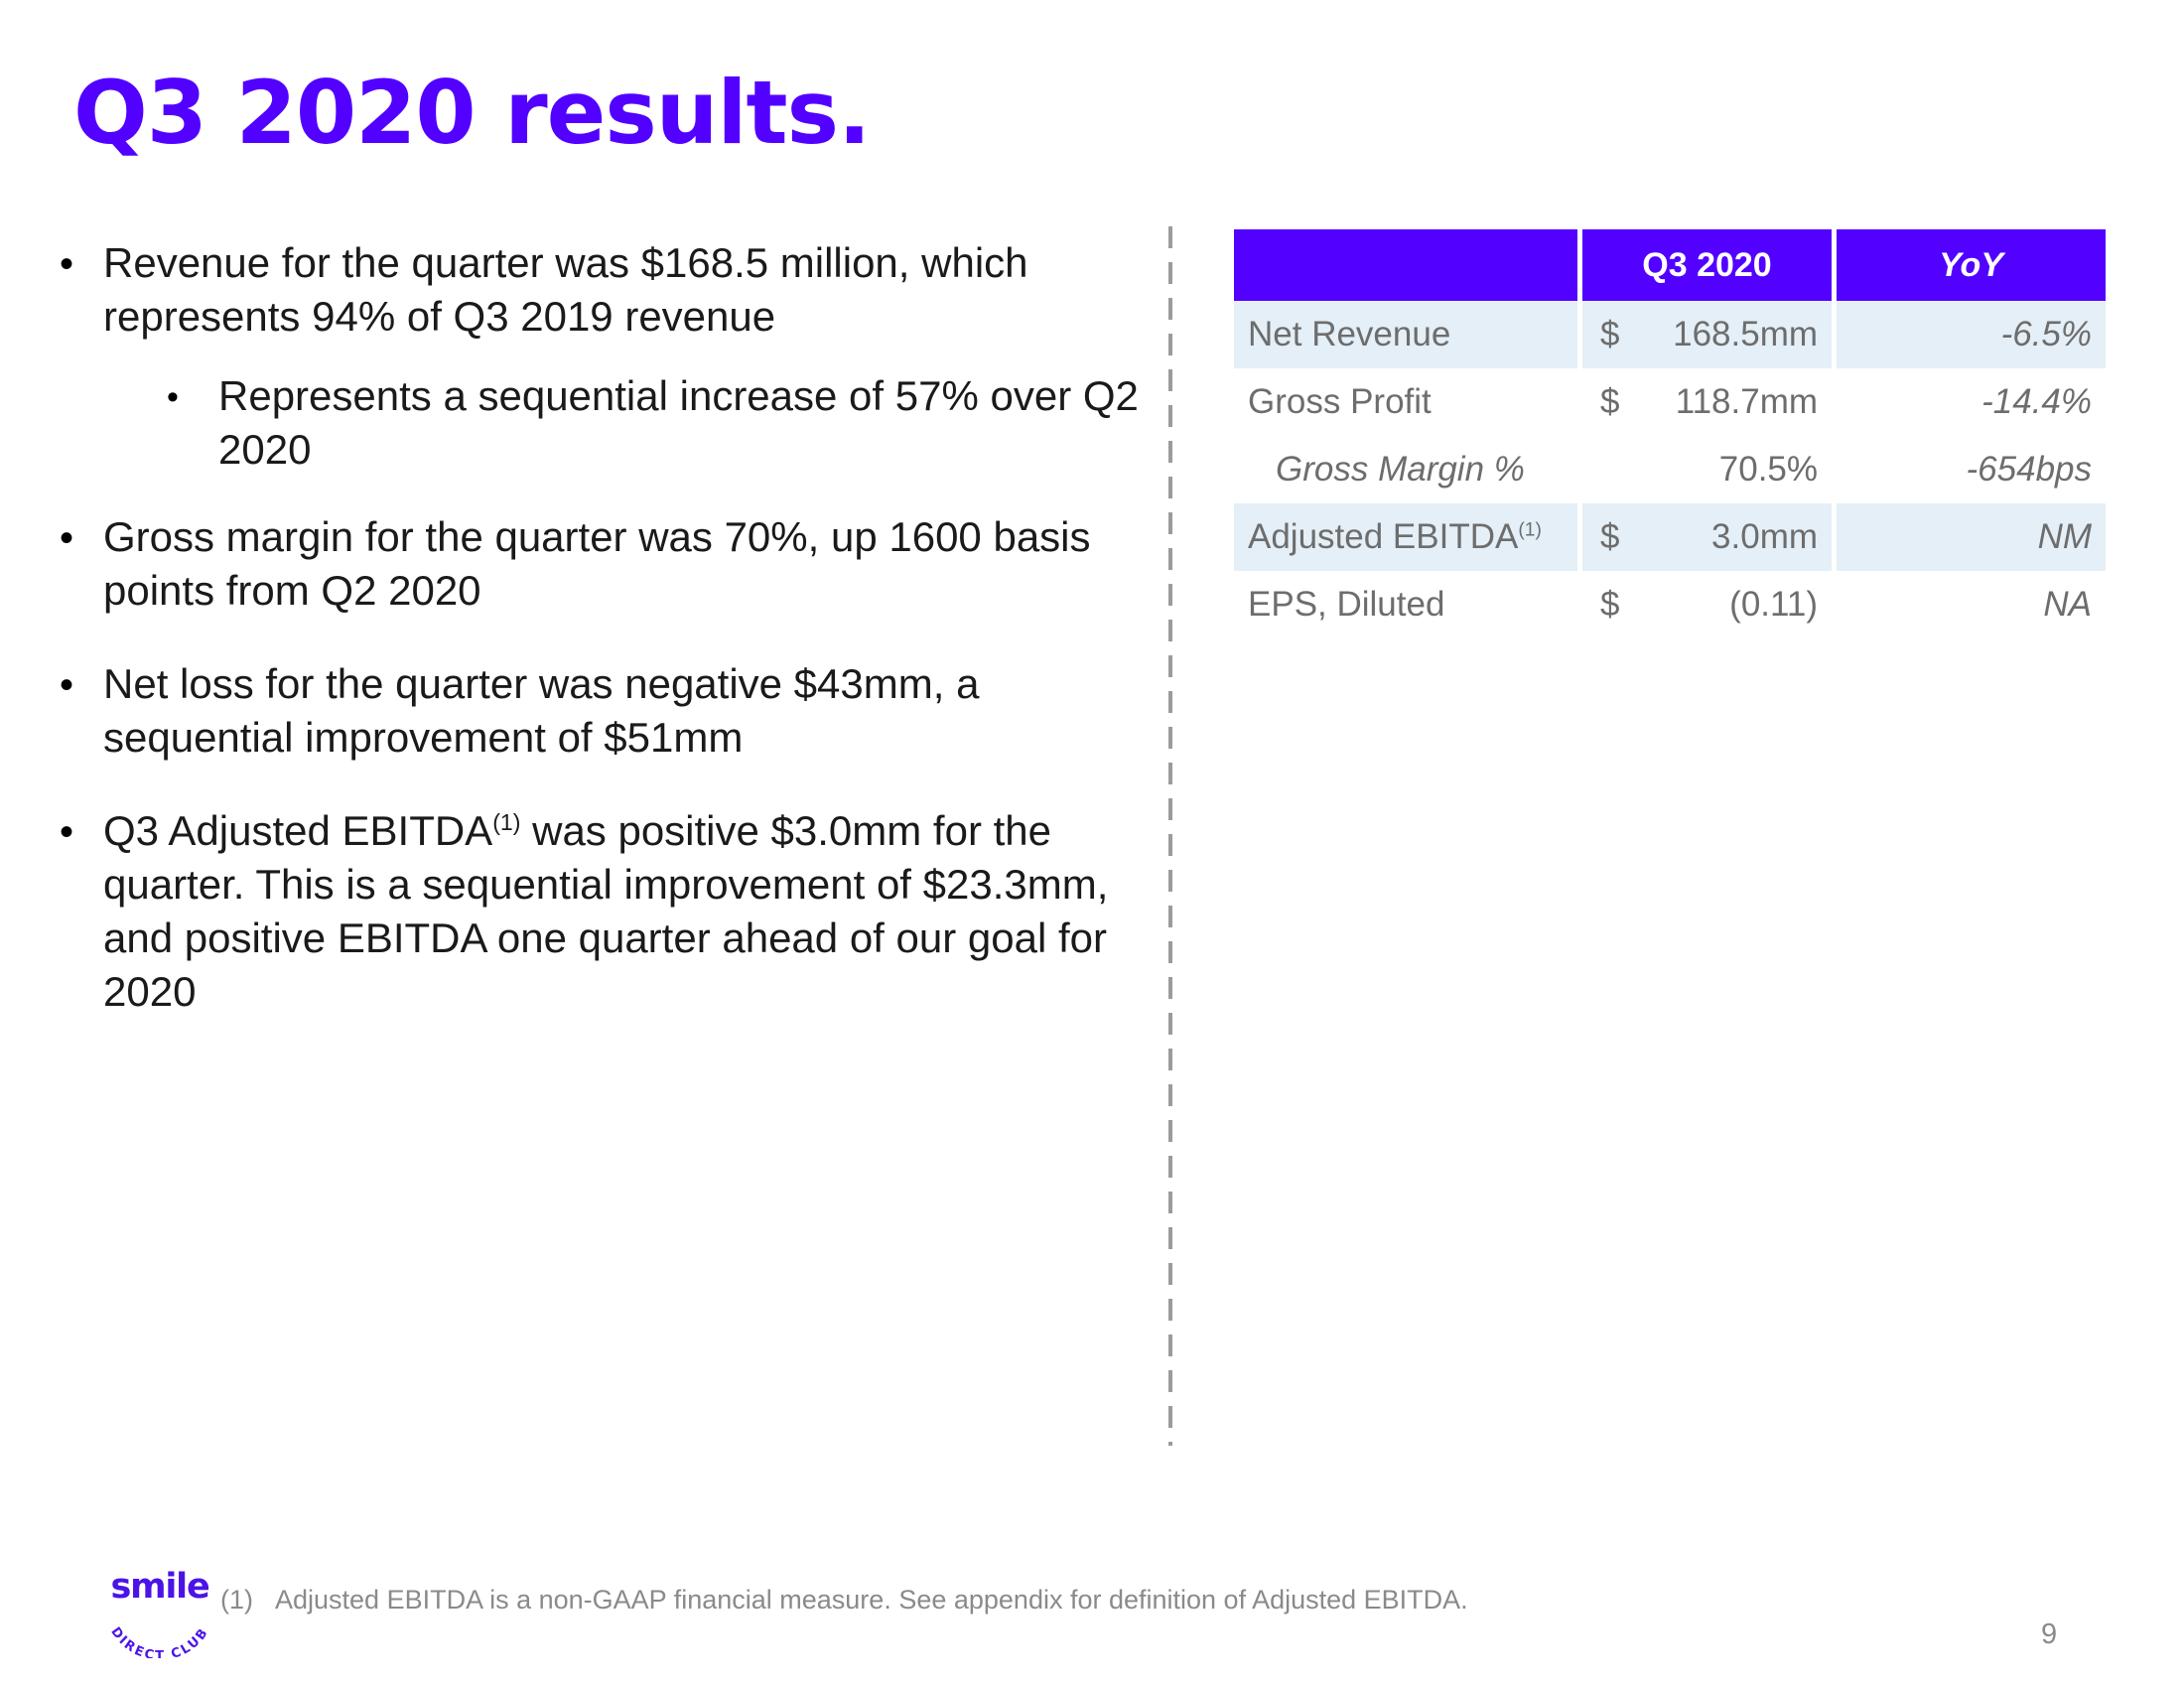 This screenshot has height=1688, width=2184. I want to click on row-value: 168.5mm, so click(1740, 334).